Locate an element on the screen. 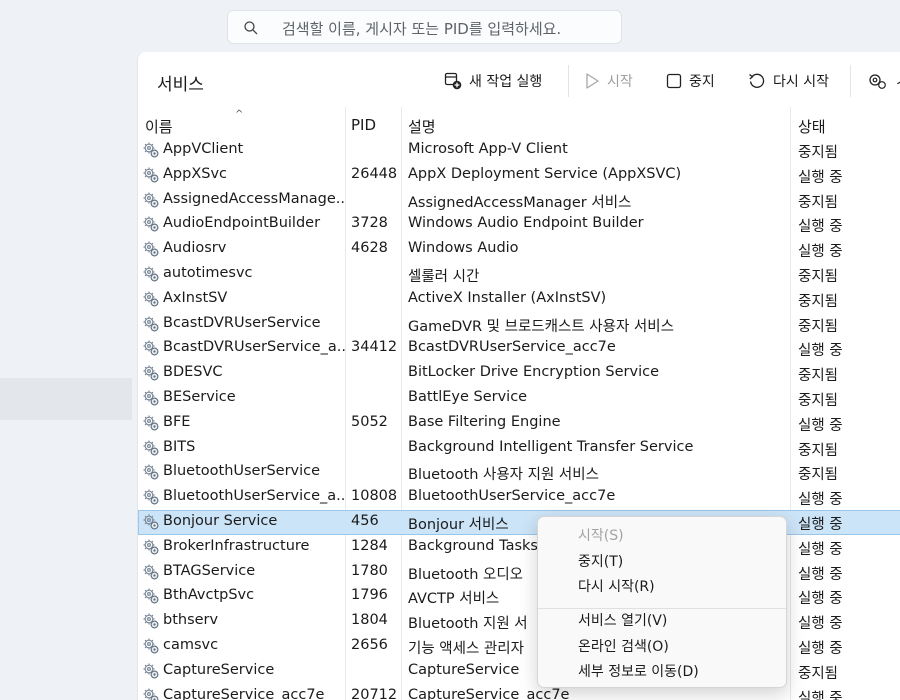 Image resolution: width=900 pixels, height=700 pixels. column-header-pid: PID is located at coordinates (363, 125).